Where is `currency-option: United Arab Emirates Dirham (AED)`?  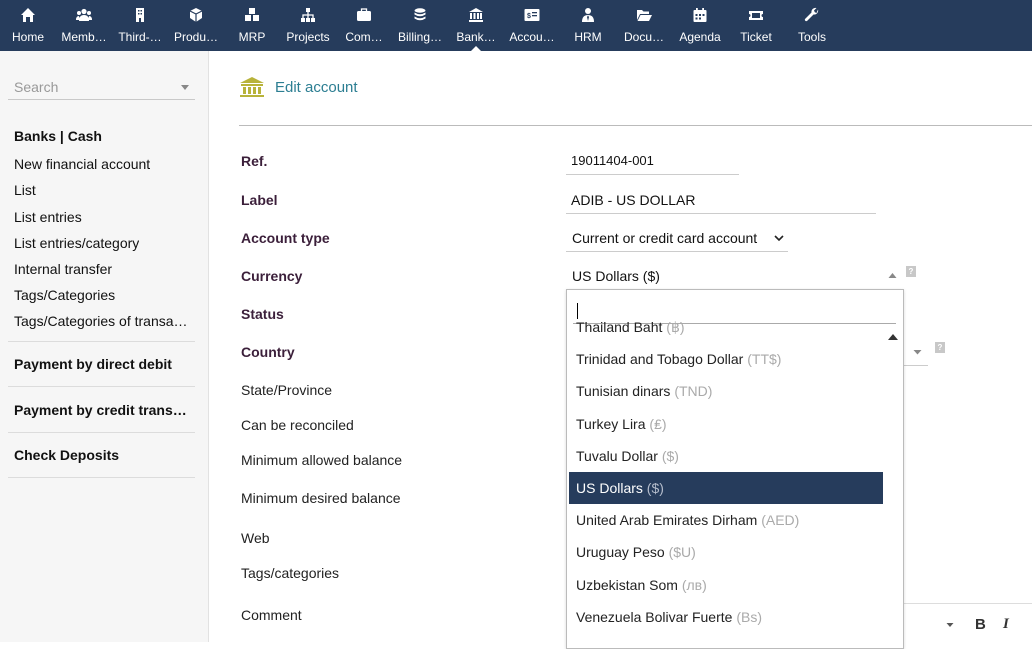 currency-option: United Arab Emirates Dirham (AED) is located at coordinates (726, 520).